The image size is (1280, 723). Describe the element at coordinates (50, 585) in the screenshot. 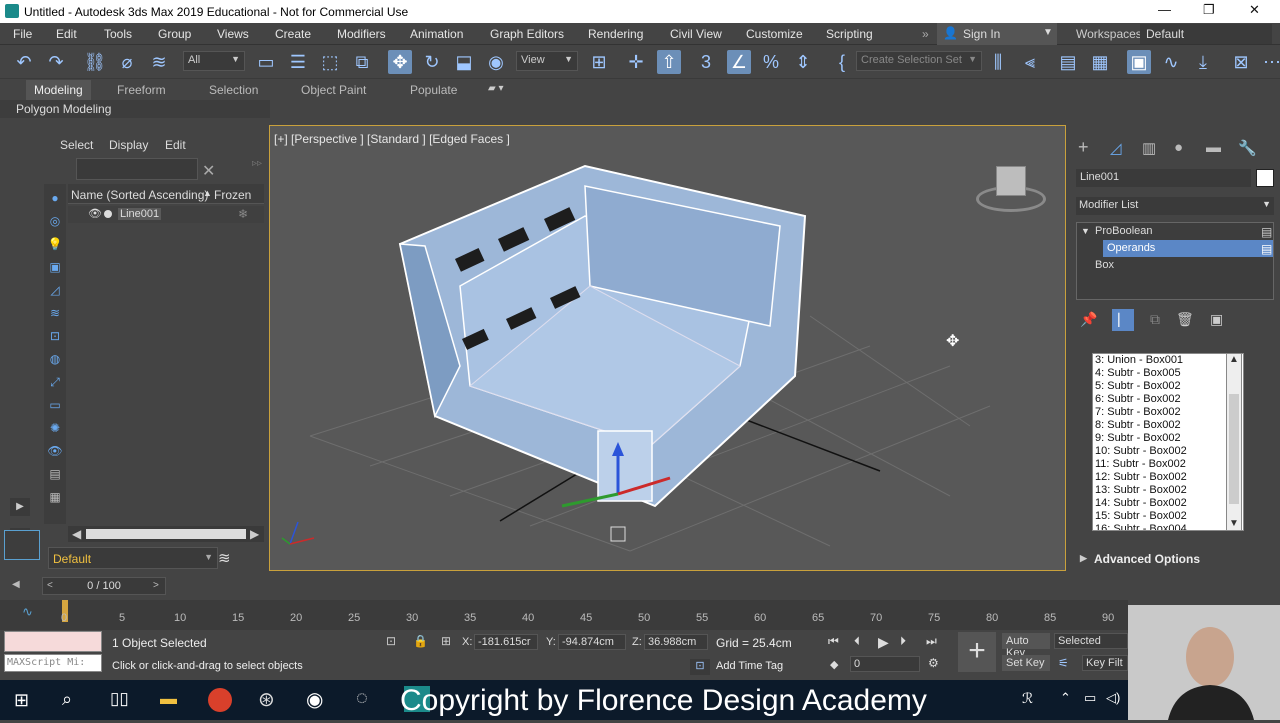

I see `prev-frame-icon: <` at that location.